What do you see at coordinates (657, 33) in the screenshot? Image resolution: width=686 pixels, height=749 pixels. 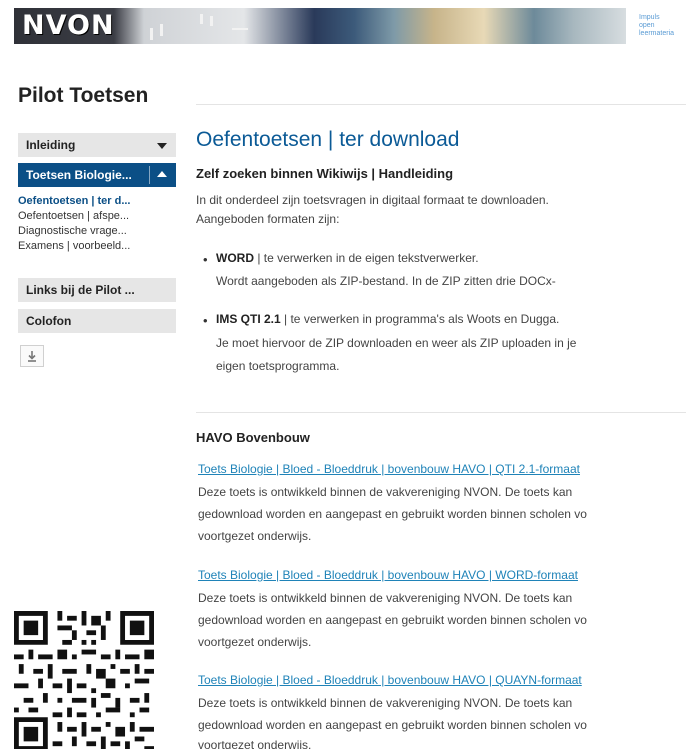 I see `partner-logo-line: leermateria` at bounding box center [657, 33].